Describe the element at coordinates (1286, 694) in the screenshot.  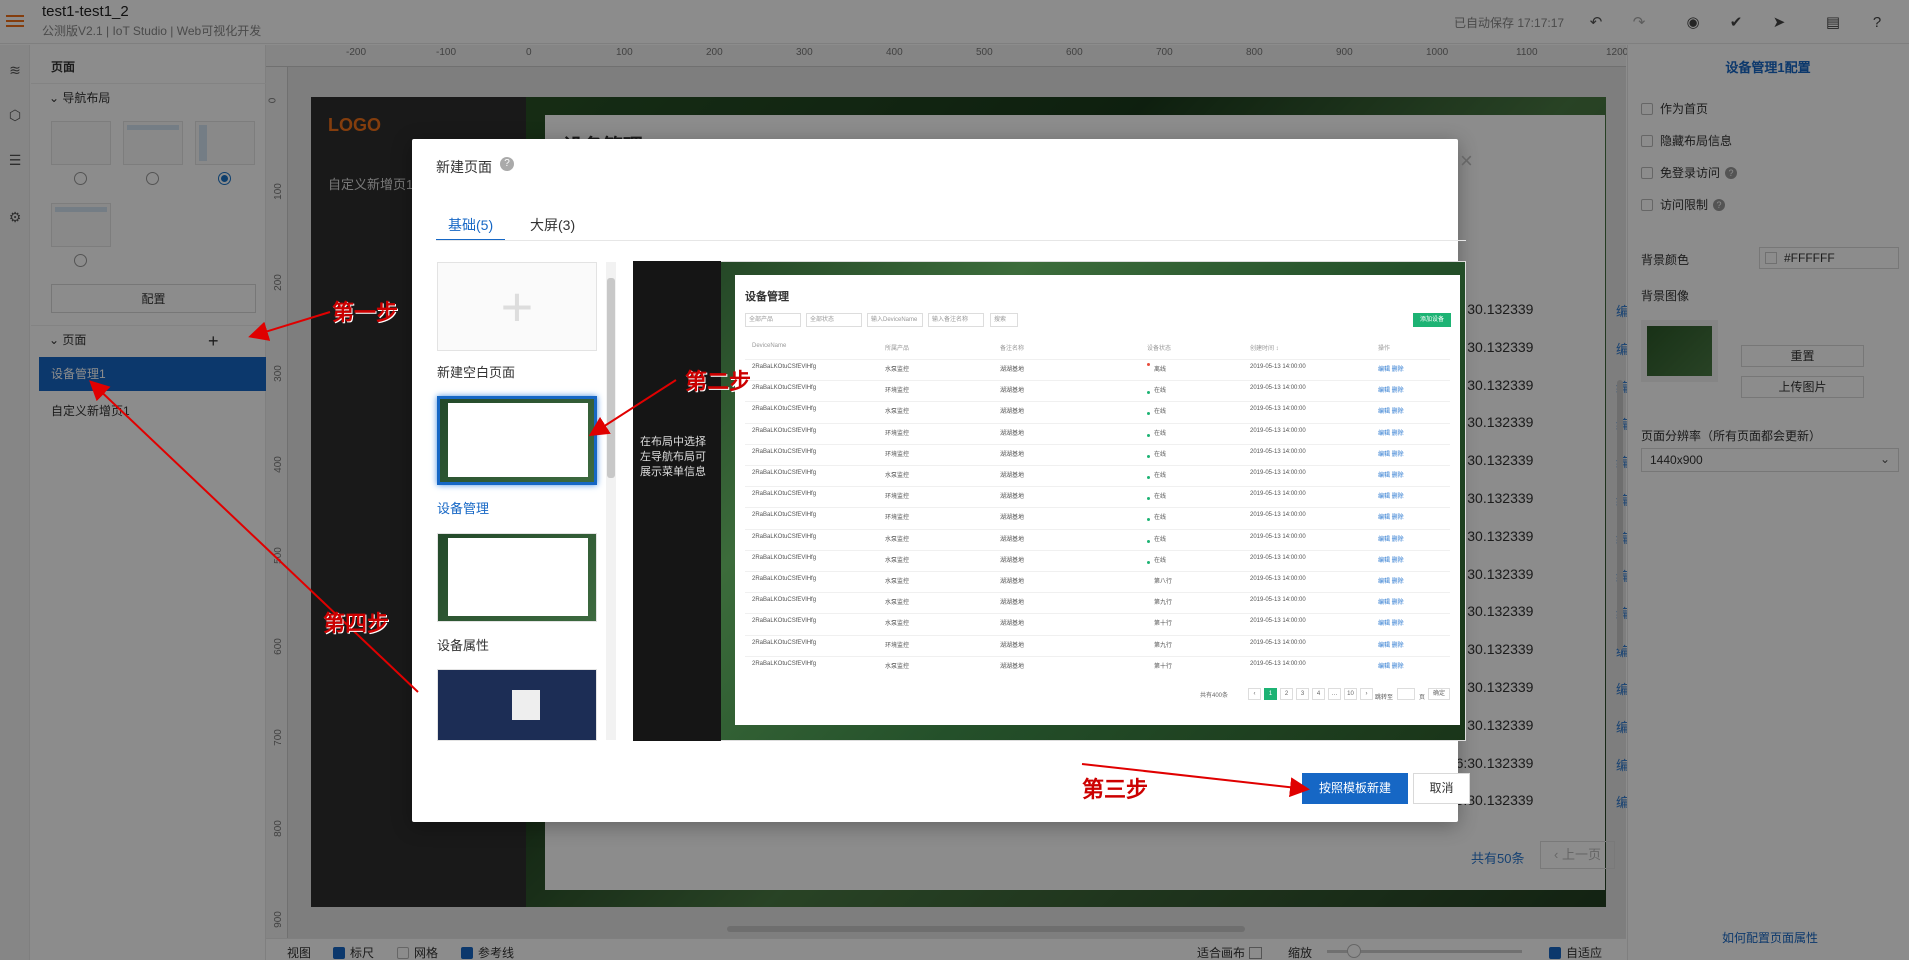
I see `preview-pager-page: 2` at that location.